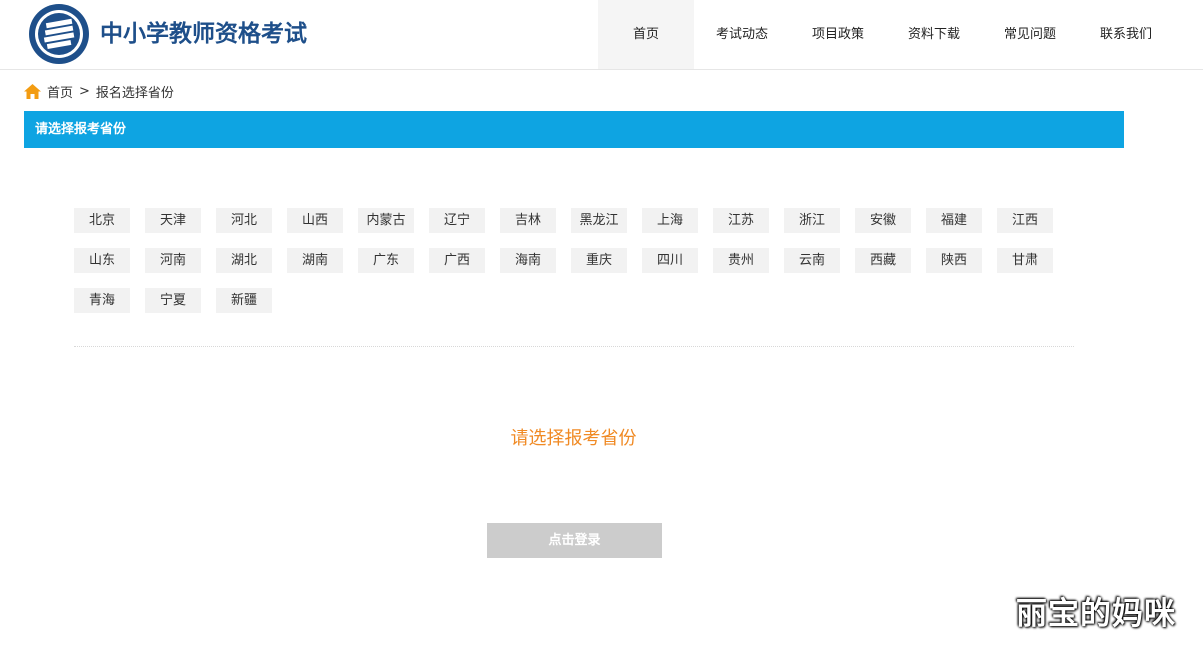  I want to click on breadcrumb-home-link: 首页, so click(60, 91).